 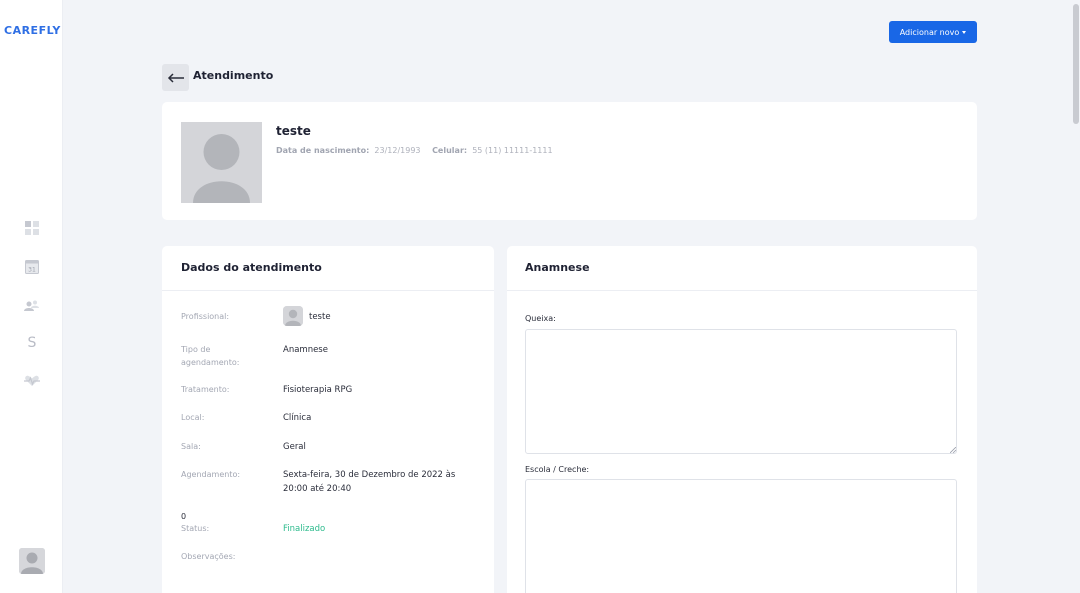 I want to click on status-value: Finalizado, so click(x=304, y=529).